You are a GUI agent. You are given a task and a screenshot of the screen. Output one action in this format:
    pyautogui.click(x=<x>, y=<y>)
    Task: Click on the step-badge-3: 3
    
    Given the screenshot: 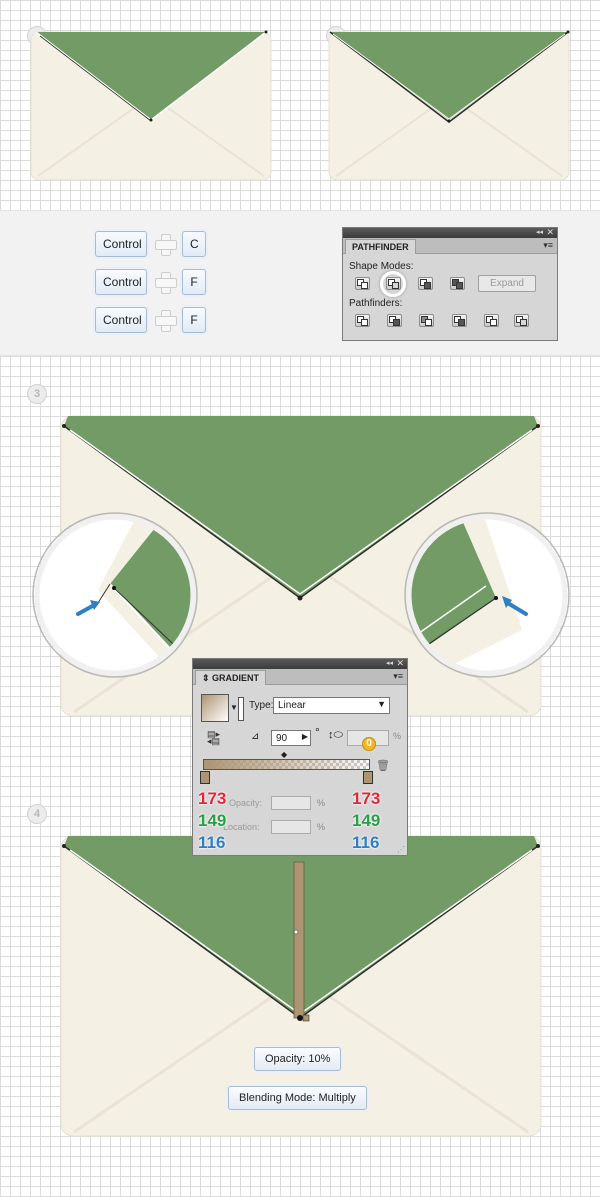 What is the action you would take?
    pyautogui.click(x=37, y=394)
    